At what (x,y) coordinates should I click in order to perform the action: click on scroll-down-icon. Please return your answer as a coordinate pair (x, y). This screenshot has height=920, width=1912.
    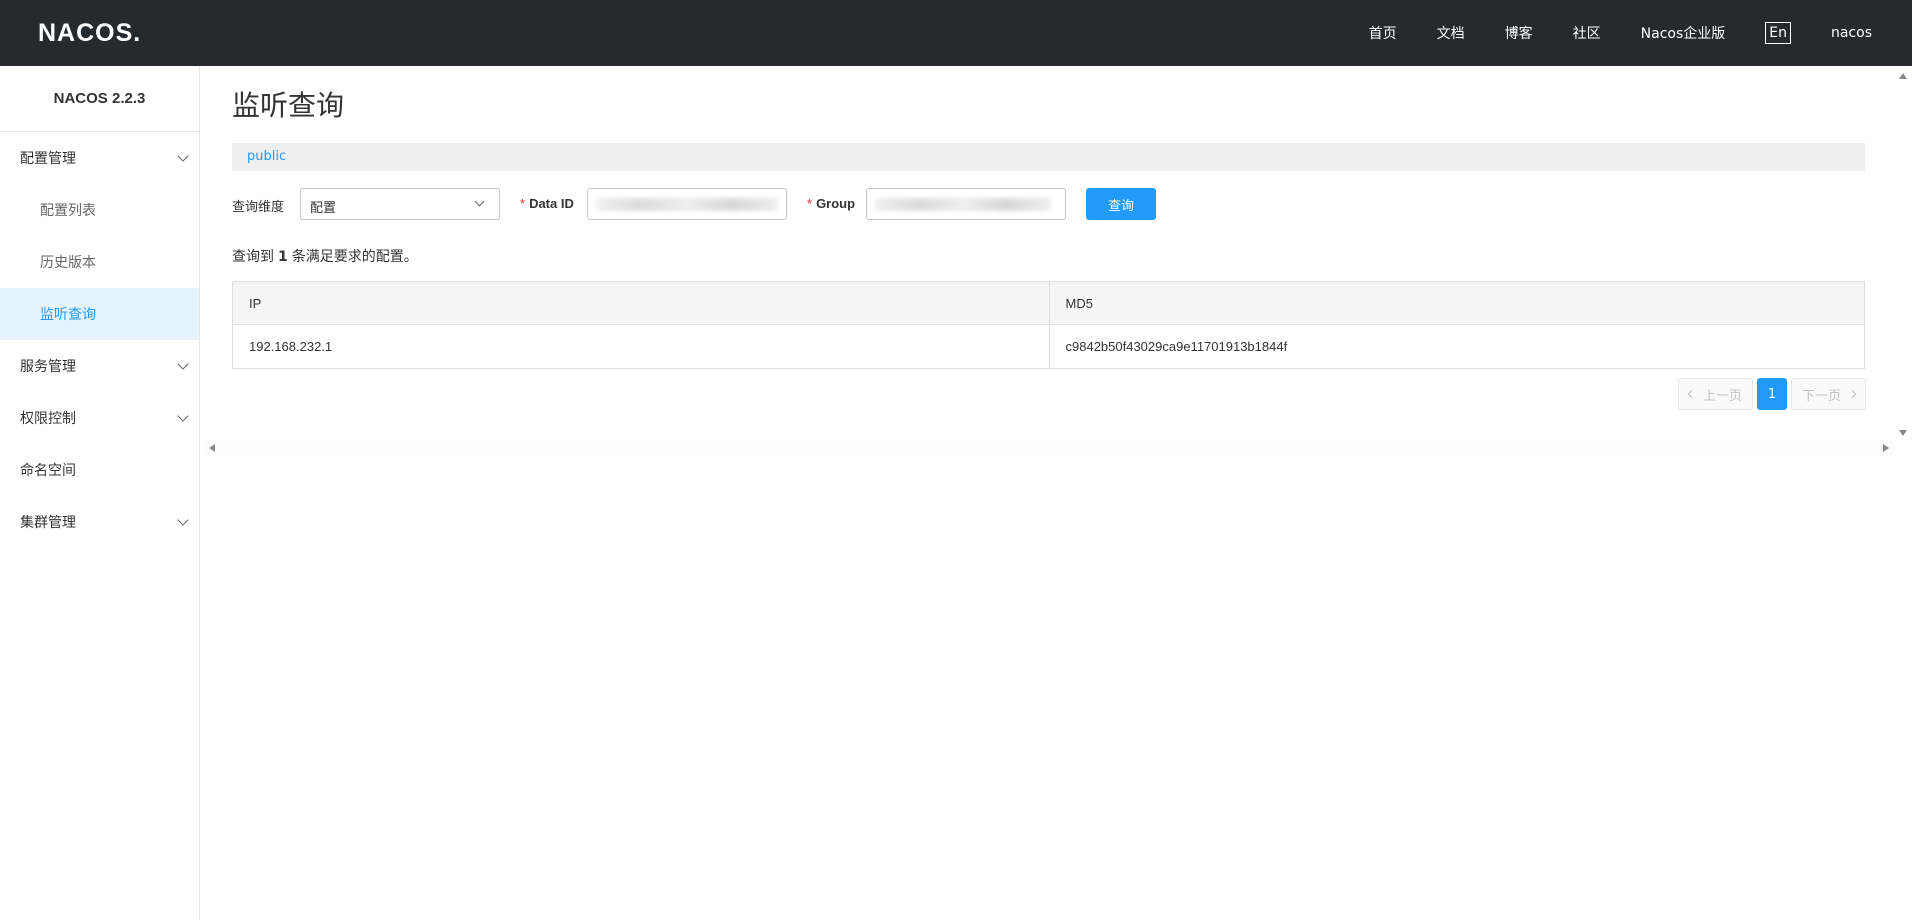
    Looking at the image, I should click on (1903, 433).